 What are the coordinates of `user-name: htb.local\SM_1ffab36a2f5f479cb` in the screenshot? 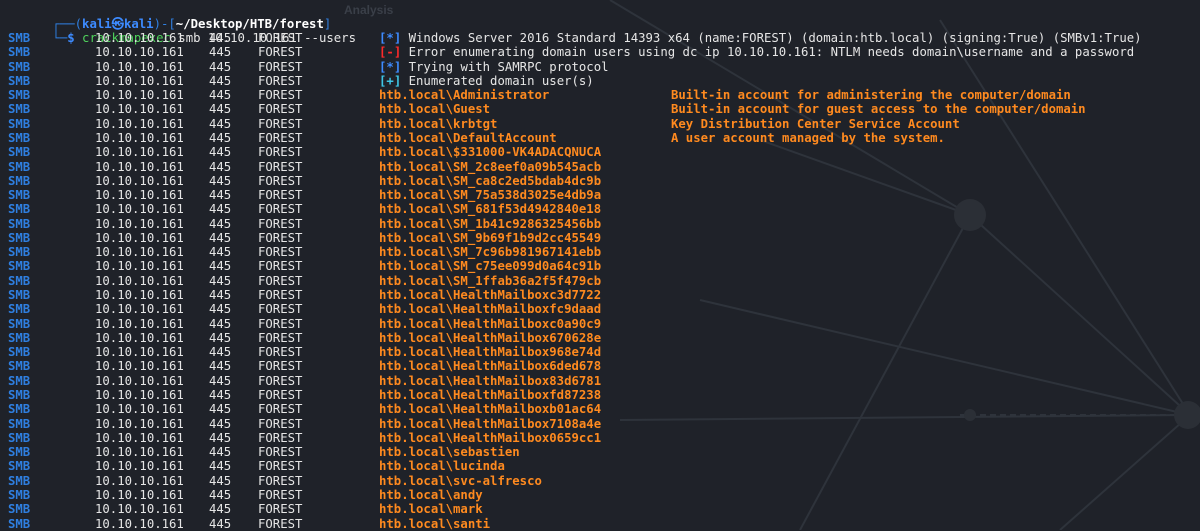 It's located at (490, 280).